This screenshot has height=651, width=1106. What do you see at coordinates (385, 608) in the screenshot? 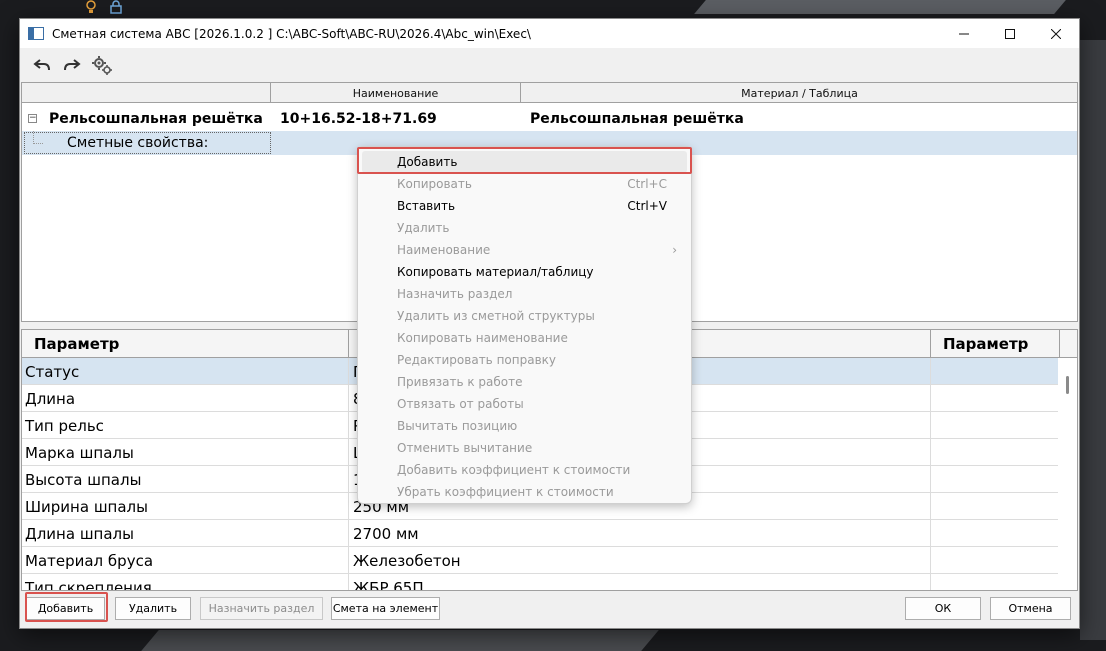
I see `estimate-element-button: Смета на элемент` at bounding box center [385, 608].